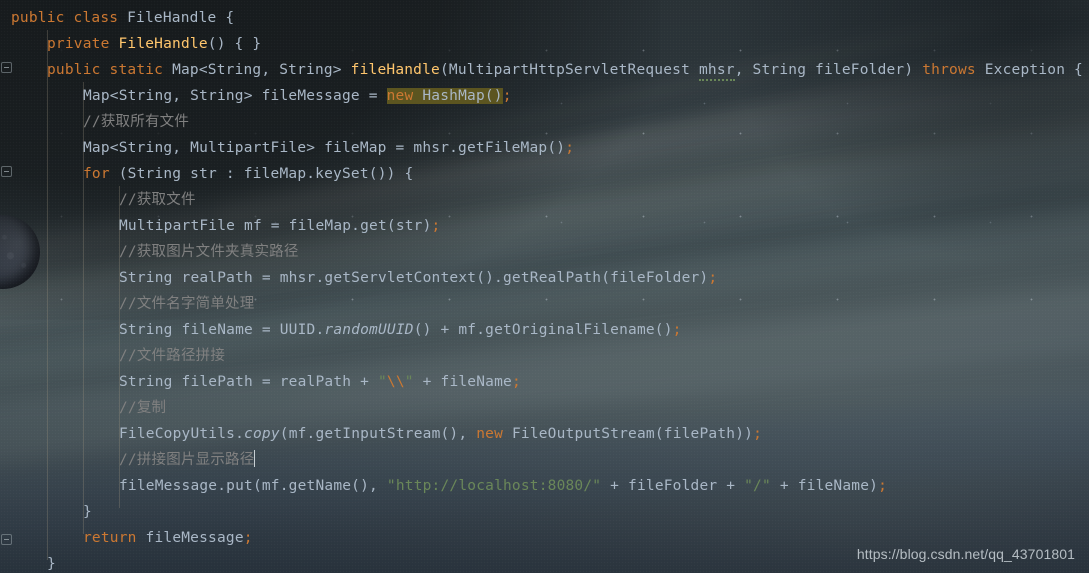 Image resolution: width=1089 pixels, height=573 pixels. What do you see at coordinates (96, 18) in the screenshot?
I see `code-token: class` at bounding box center [96, 18].